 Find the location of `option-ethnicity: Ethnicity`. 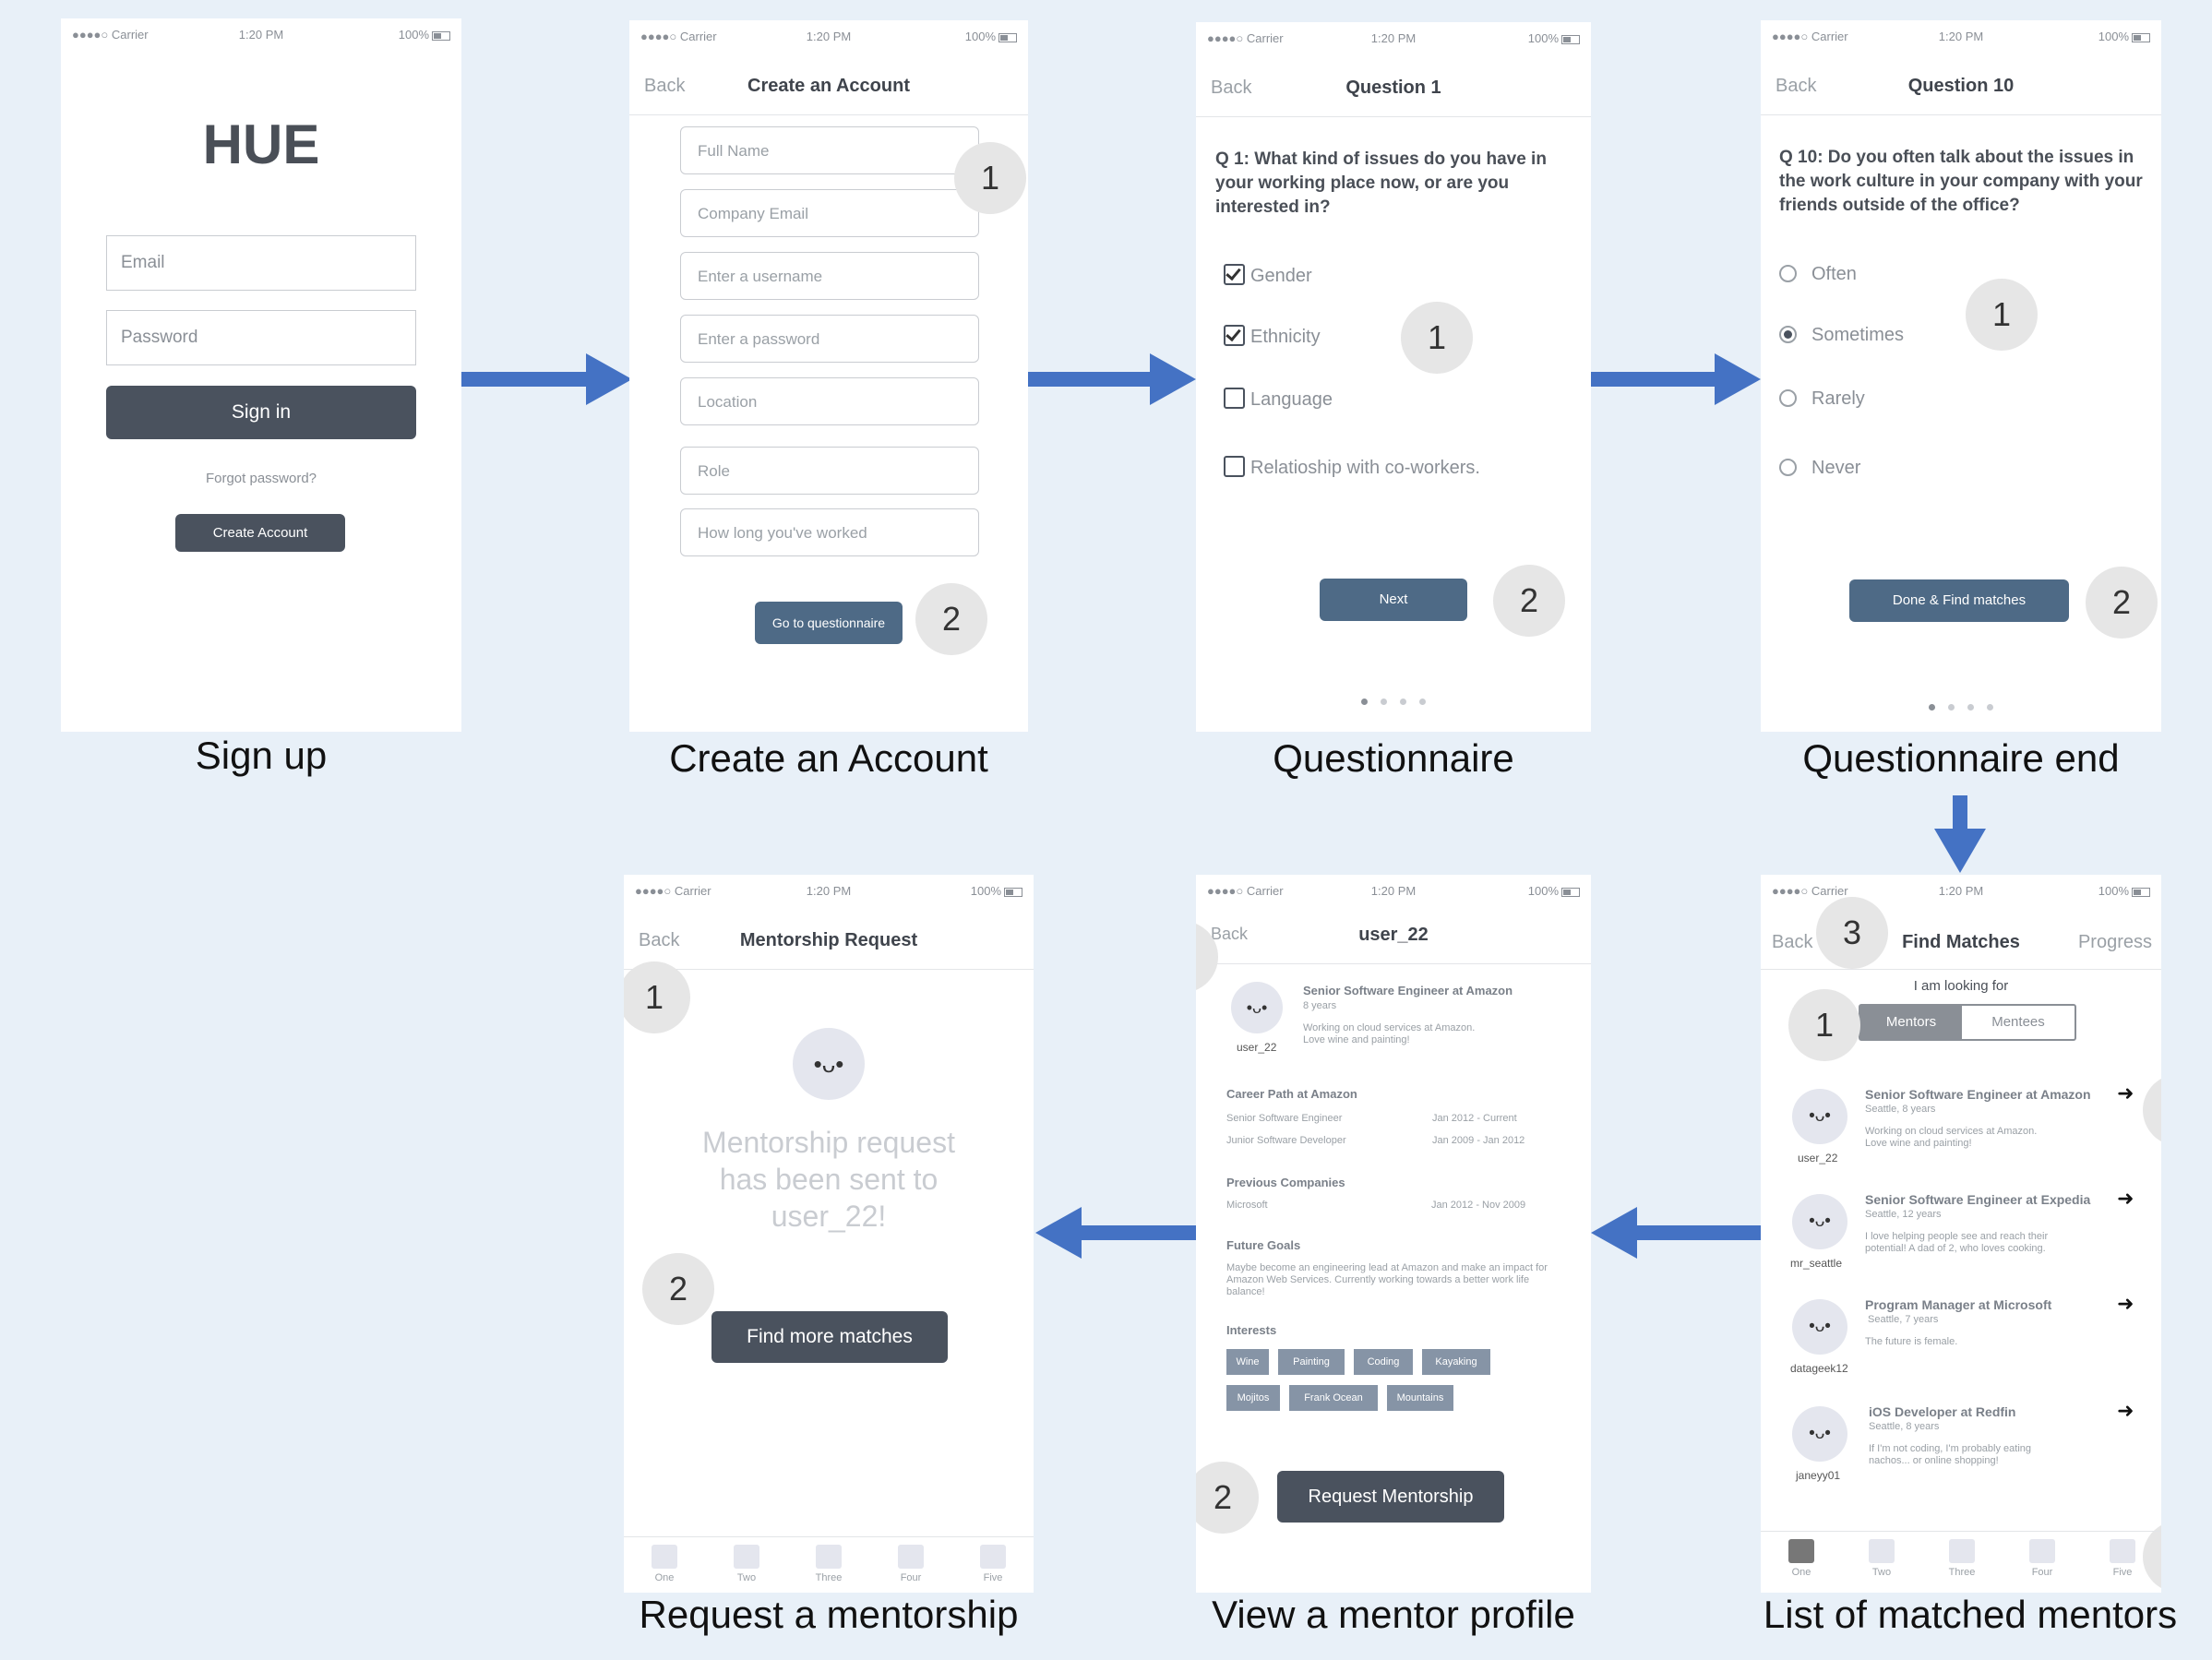

option-ethnicity: Ethnicity is located at coordinates (1272, 336).